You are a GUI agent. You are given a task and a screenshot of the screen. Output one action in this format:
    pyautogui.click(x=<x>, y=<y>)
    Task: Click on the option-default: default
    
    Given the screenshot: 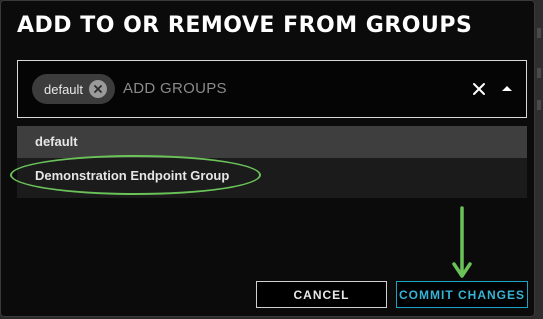 What is the action you would take?
    pyautogui.click(x=272, y=142)
    